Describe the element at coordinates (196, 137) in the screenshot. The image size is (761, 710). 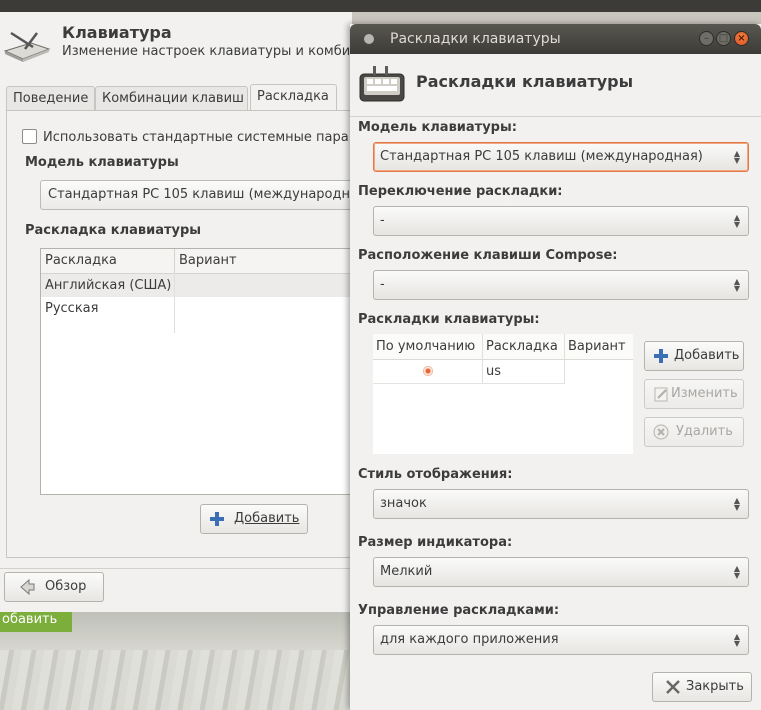
I see `use-system-defaults-label: Использовать стандартные системные пара` at that location.